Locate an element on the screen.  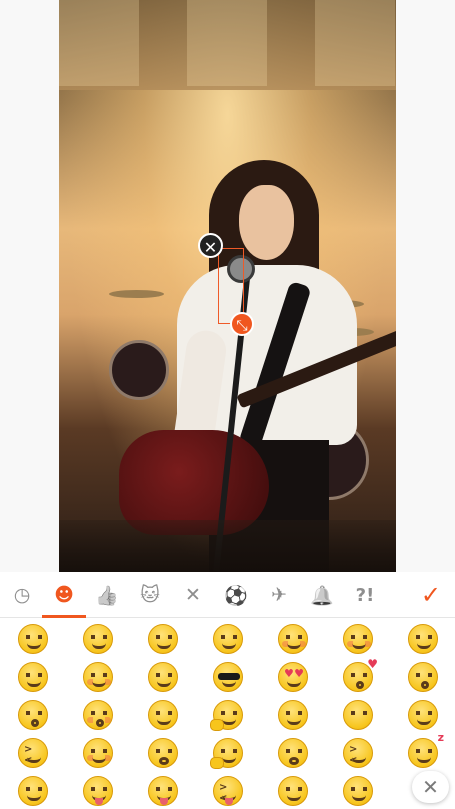
kissing-blush-emoji-icon is located at coordinates (98, 715).